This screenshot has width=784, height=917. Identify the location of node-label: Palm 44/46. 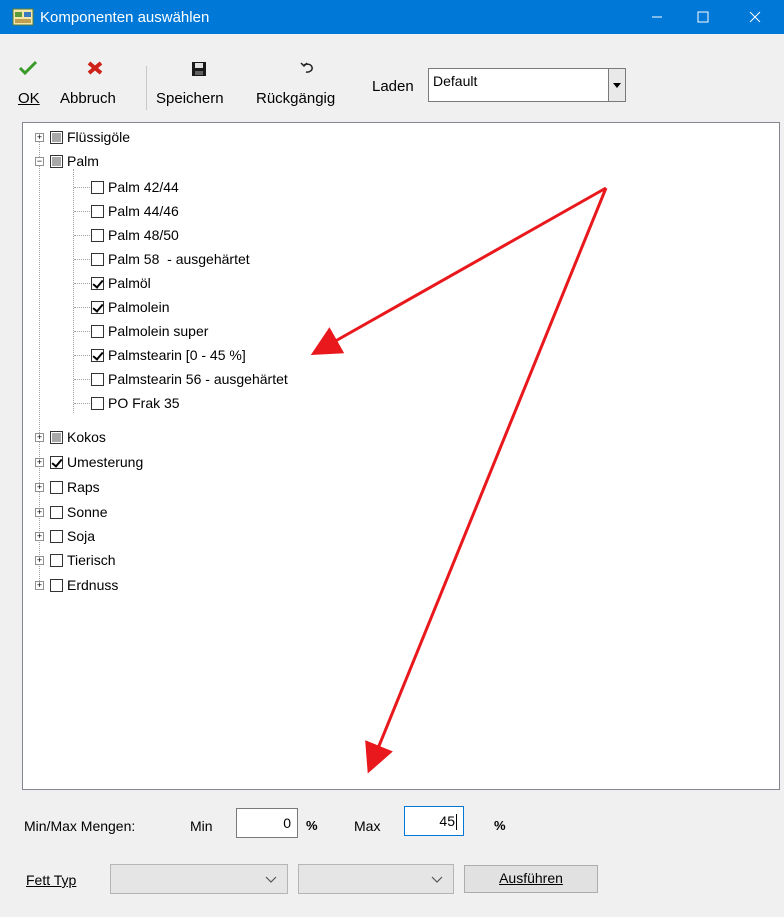
(143, 211).